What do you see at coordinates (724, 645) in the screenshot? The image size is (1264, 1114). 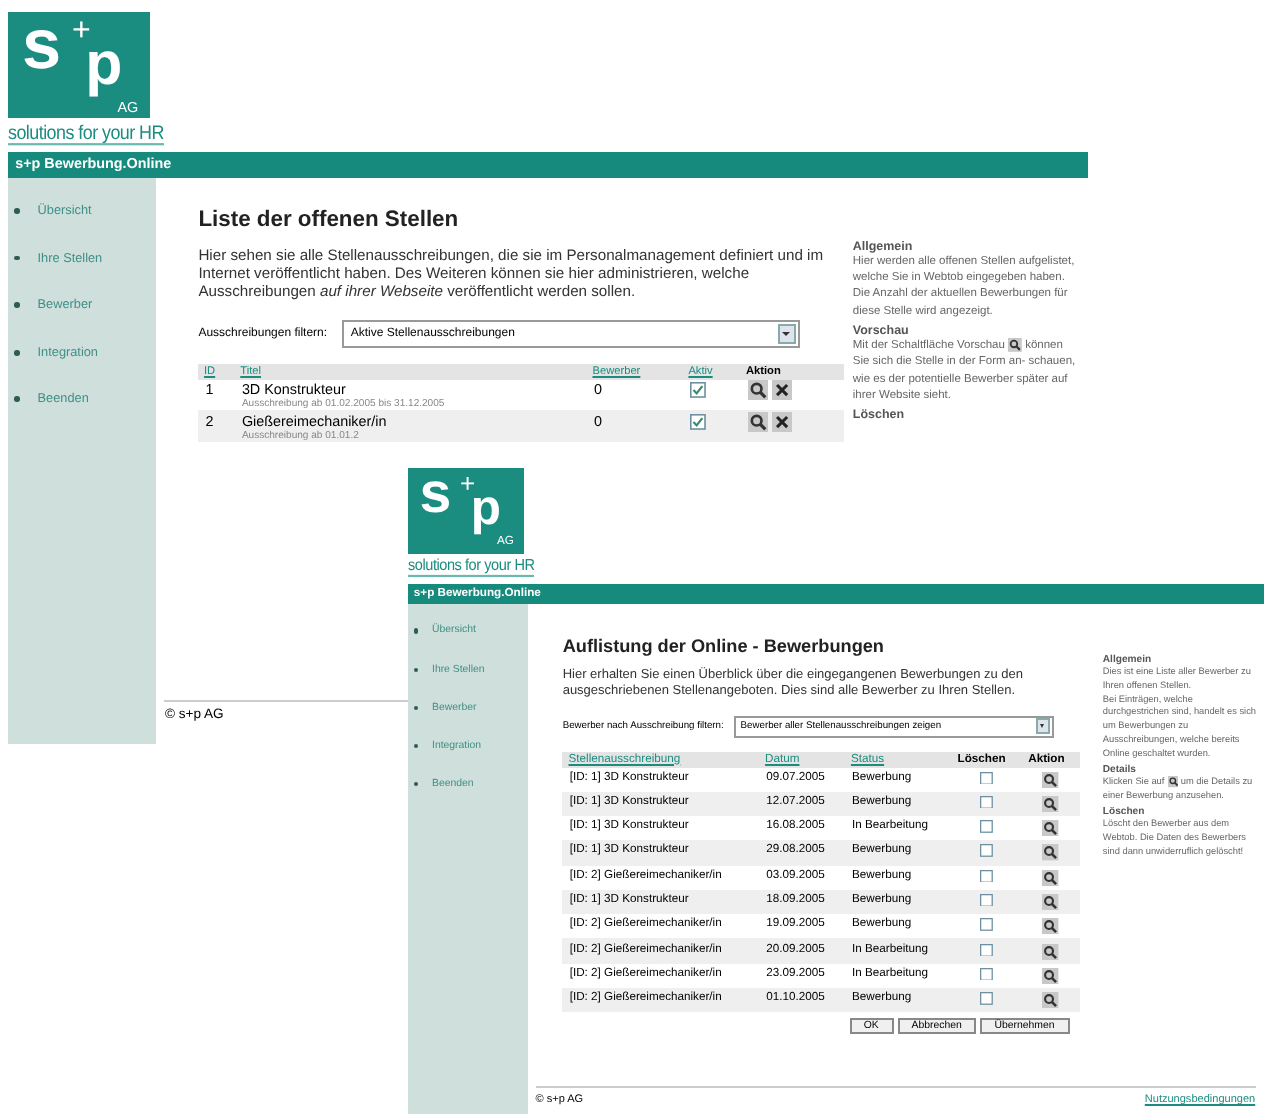 I see `page-title: Auflistung der Online - Bewerbungen` at bounding box center [724, 645].